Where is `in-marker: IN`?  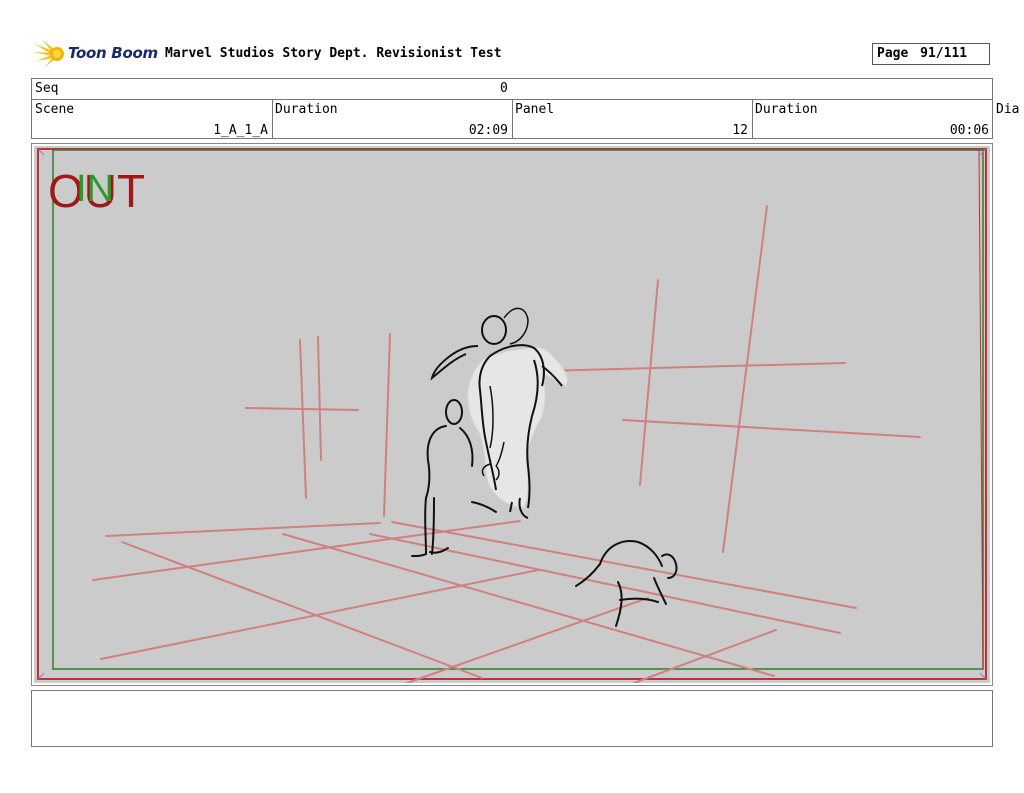 in-marker: IN is located at coordinates (95, 189).